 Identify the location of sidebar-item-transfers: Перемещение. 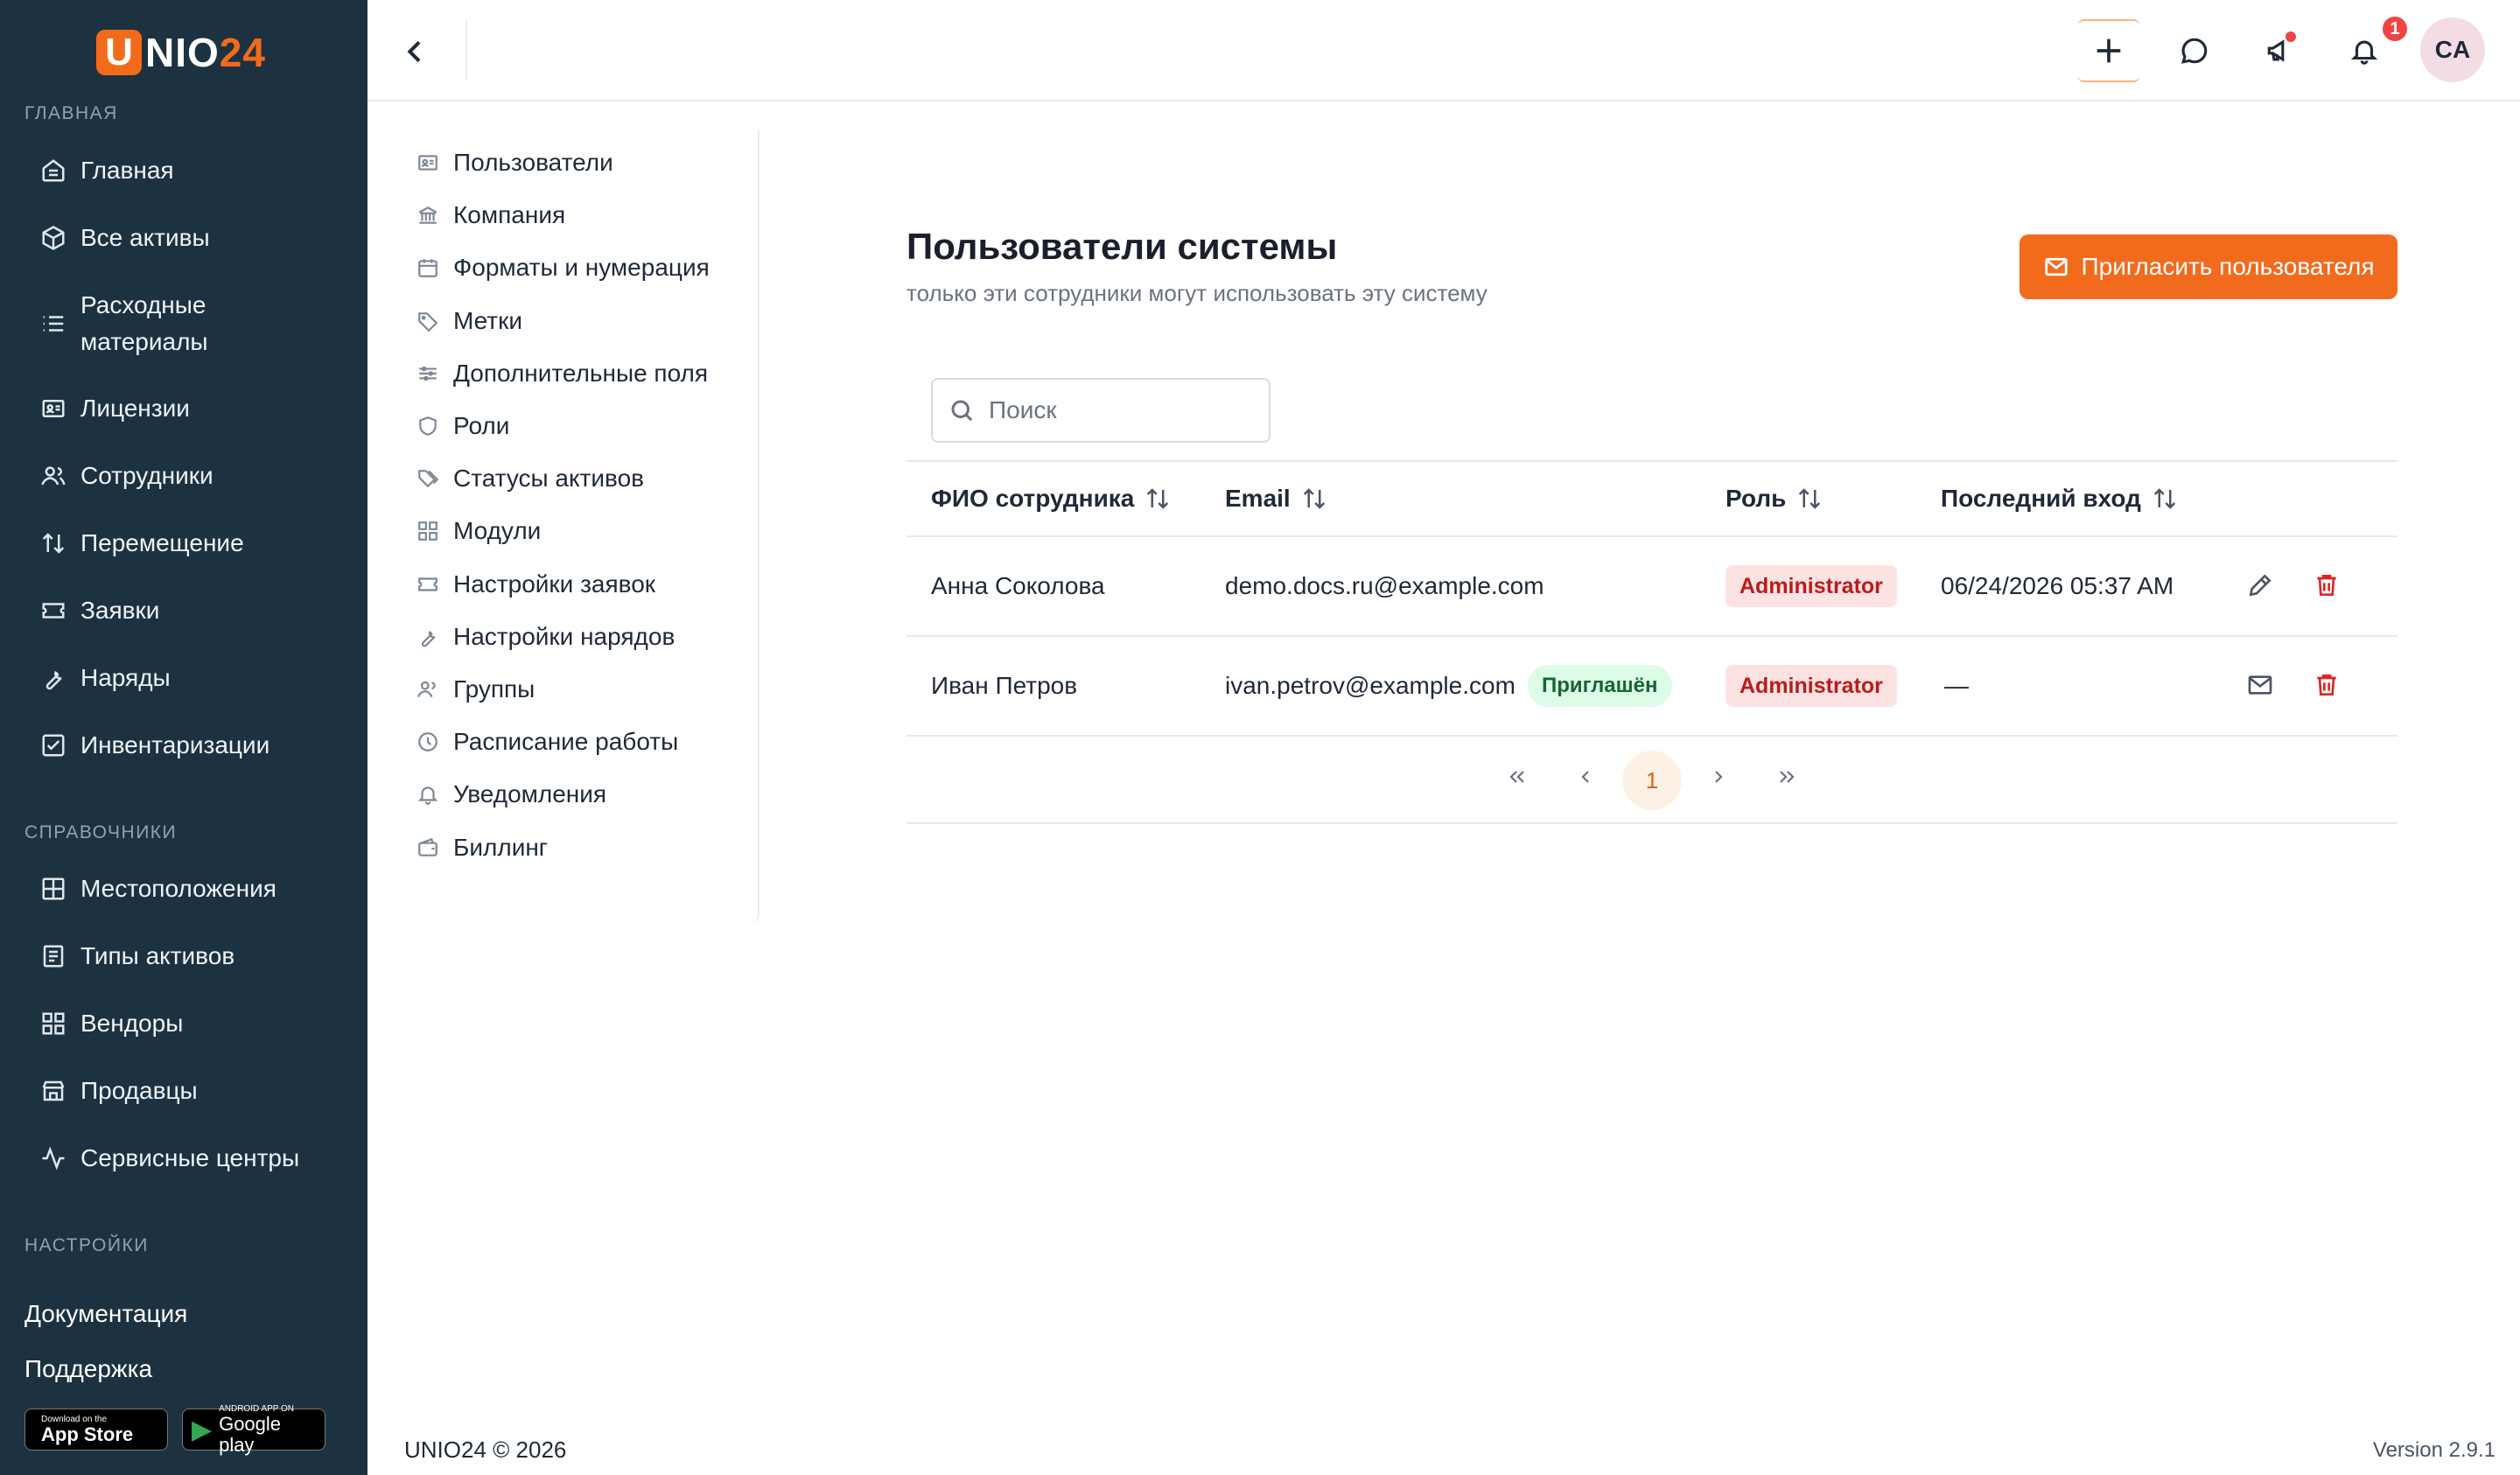
(141, 543).